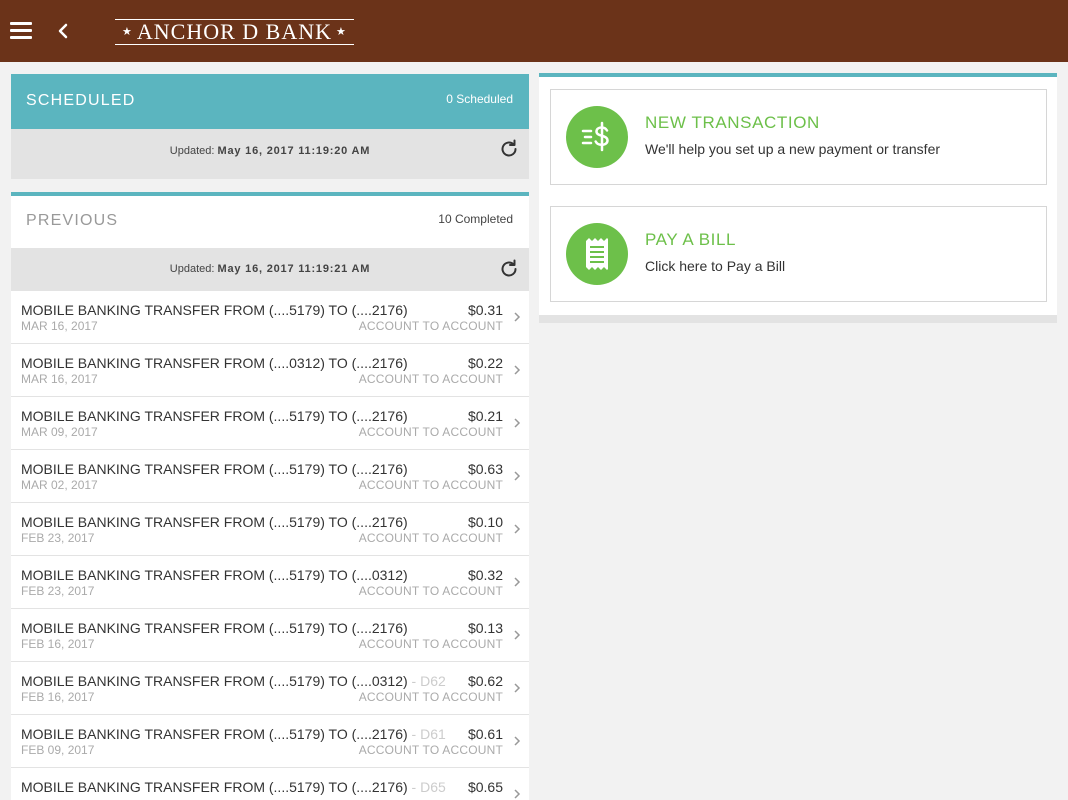 The height and width of the screenshot is (800, 1068). Describe the element at coordinates (479, 99) in the screenshot. I see `scheduled-count: 0 Scheduled` at that location.